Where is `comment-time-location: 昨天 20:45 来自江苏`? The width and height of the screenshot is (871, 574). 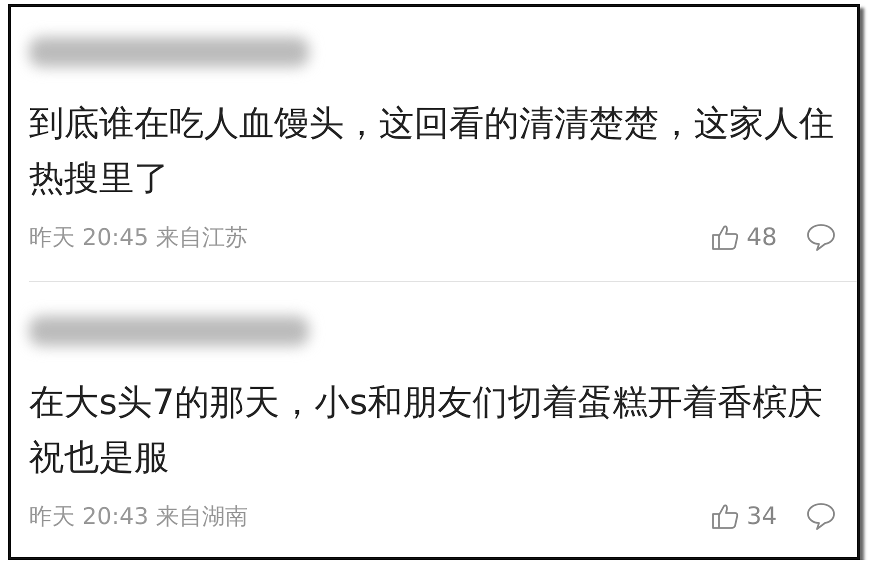
comment-time-location: 昨天 20:45 来自江苏 is located at coordinates (138, 238).